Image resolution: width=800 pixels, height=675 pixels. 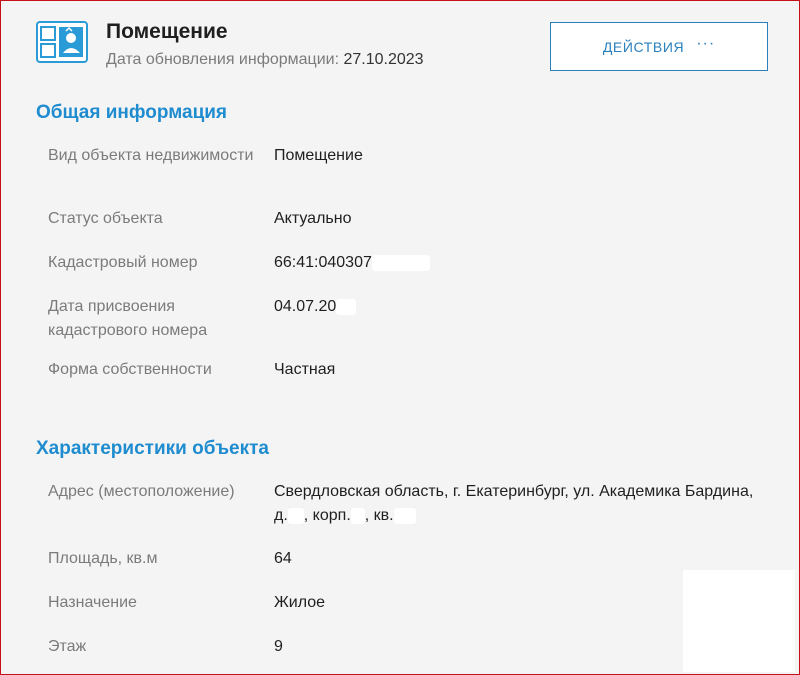 What do you see at coordinates (123, 262) in the screenshot?
I see `row-label: Кадастровый номер` at bounding box center [123, 262].